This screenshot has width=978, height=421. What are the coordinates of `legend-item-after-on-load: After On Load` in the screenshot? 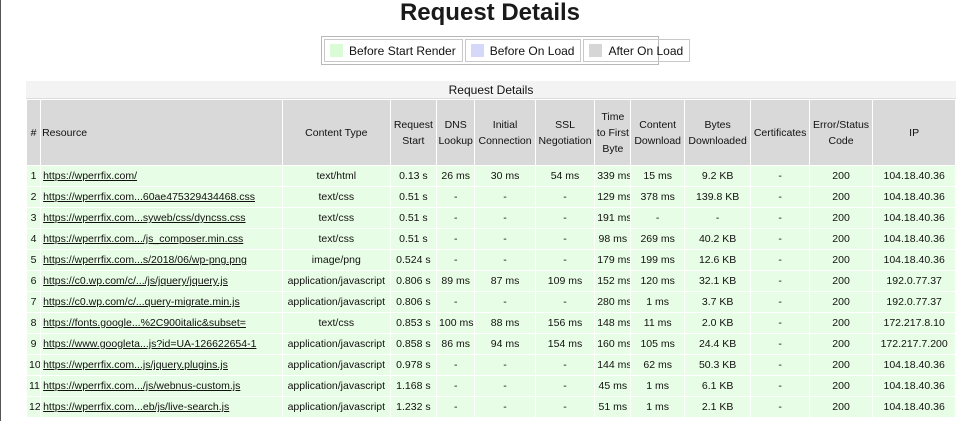 It's located at (637, 50).